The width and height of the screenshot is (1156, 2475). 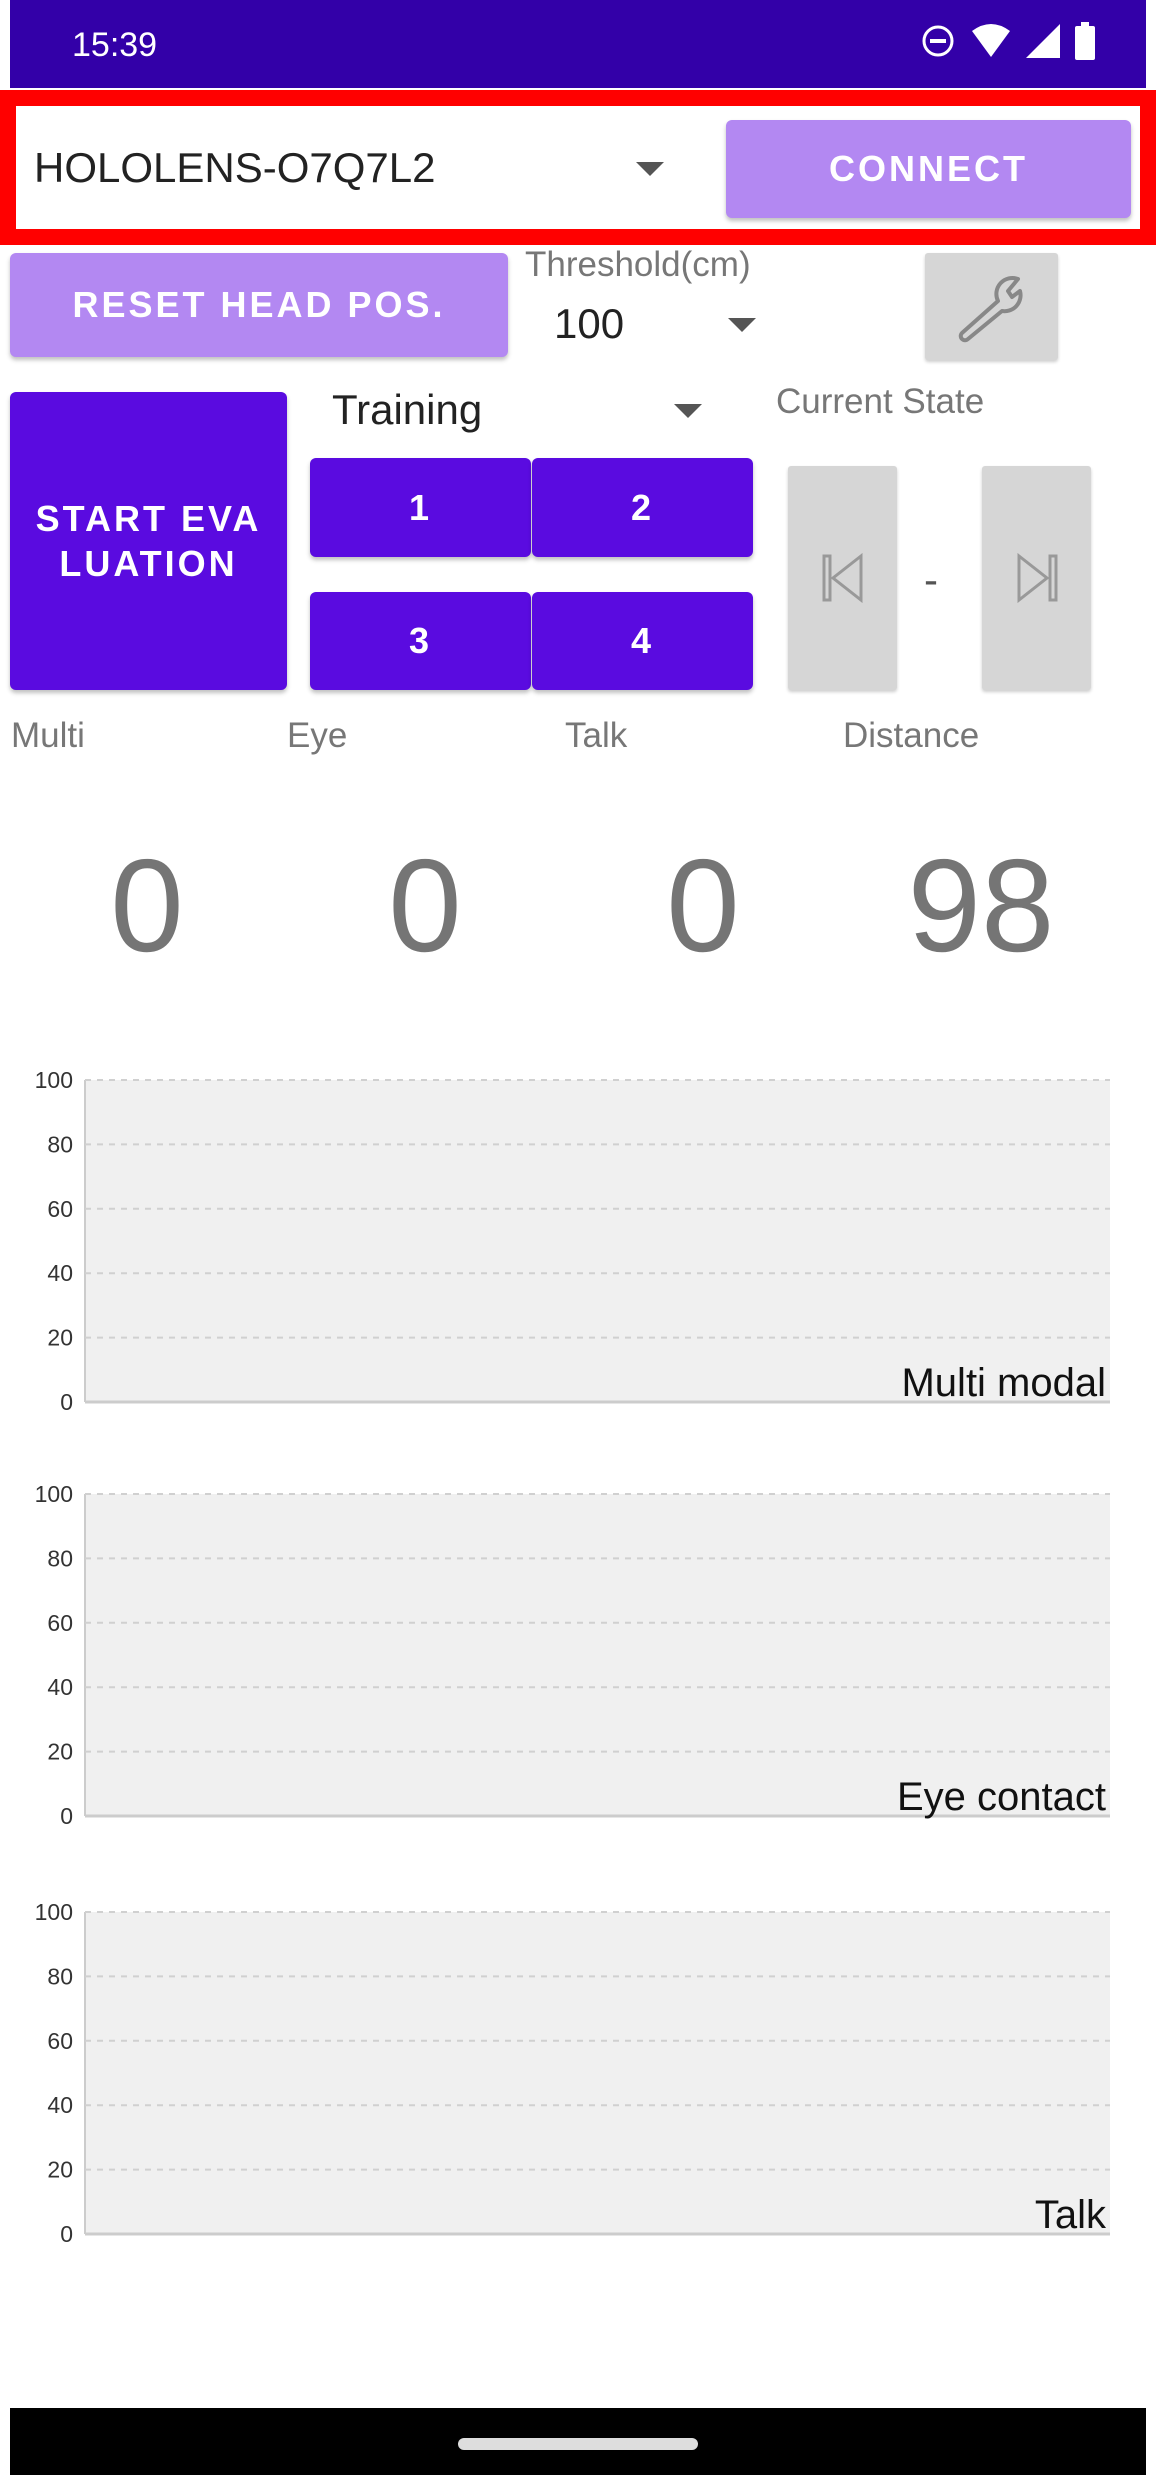 What do you see at coordinates (1071, 2215) in the screenshot?
I see `chart-title: Talk` at bounding box center [1071, 2215].